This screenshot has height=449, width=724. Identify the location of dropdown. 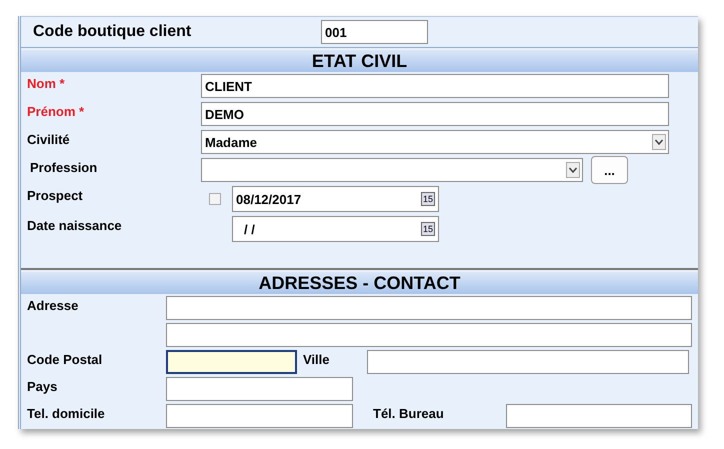
(392, 170).